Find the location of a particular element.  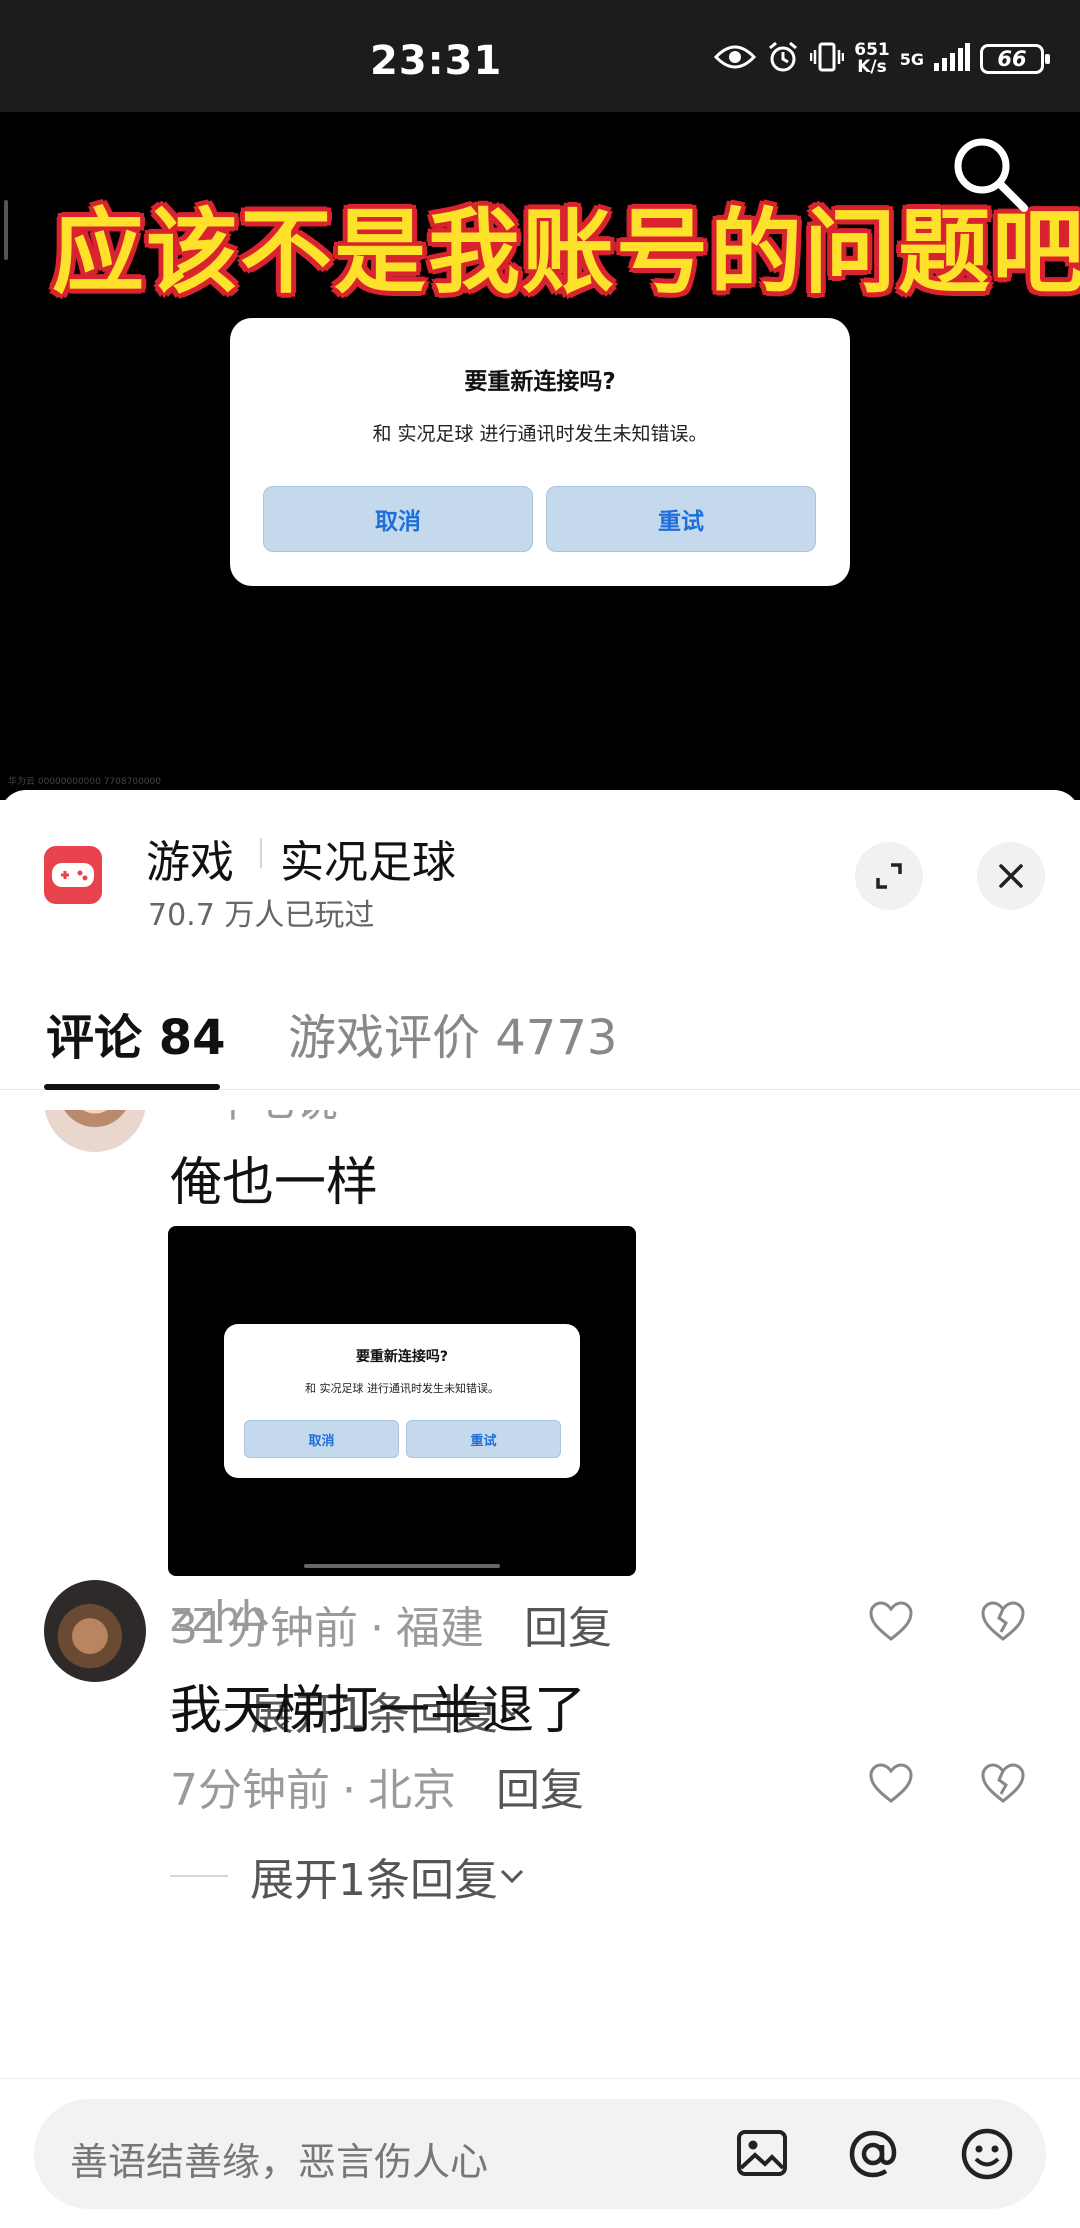

eye-icon is located at coordinates (735, 59).